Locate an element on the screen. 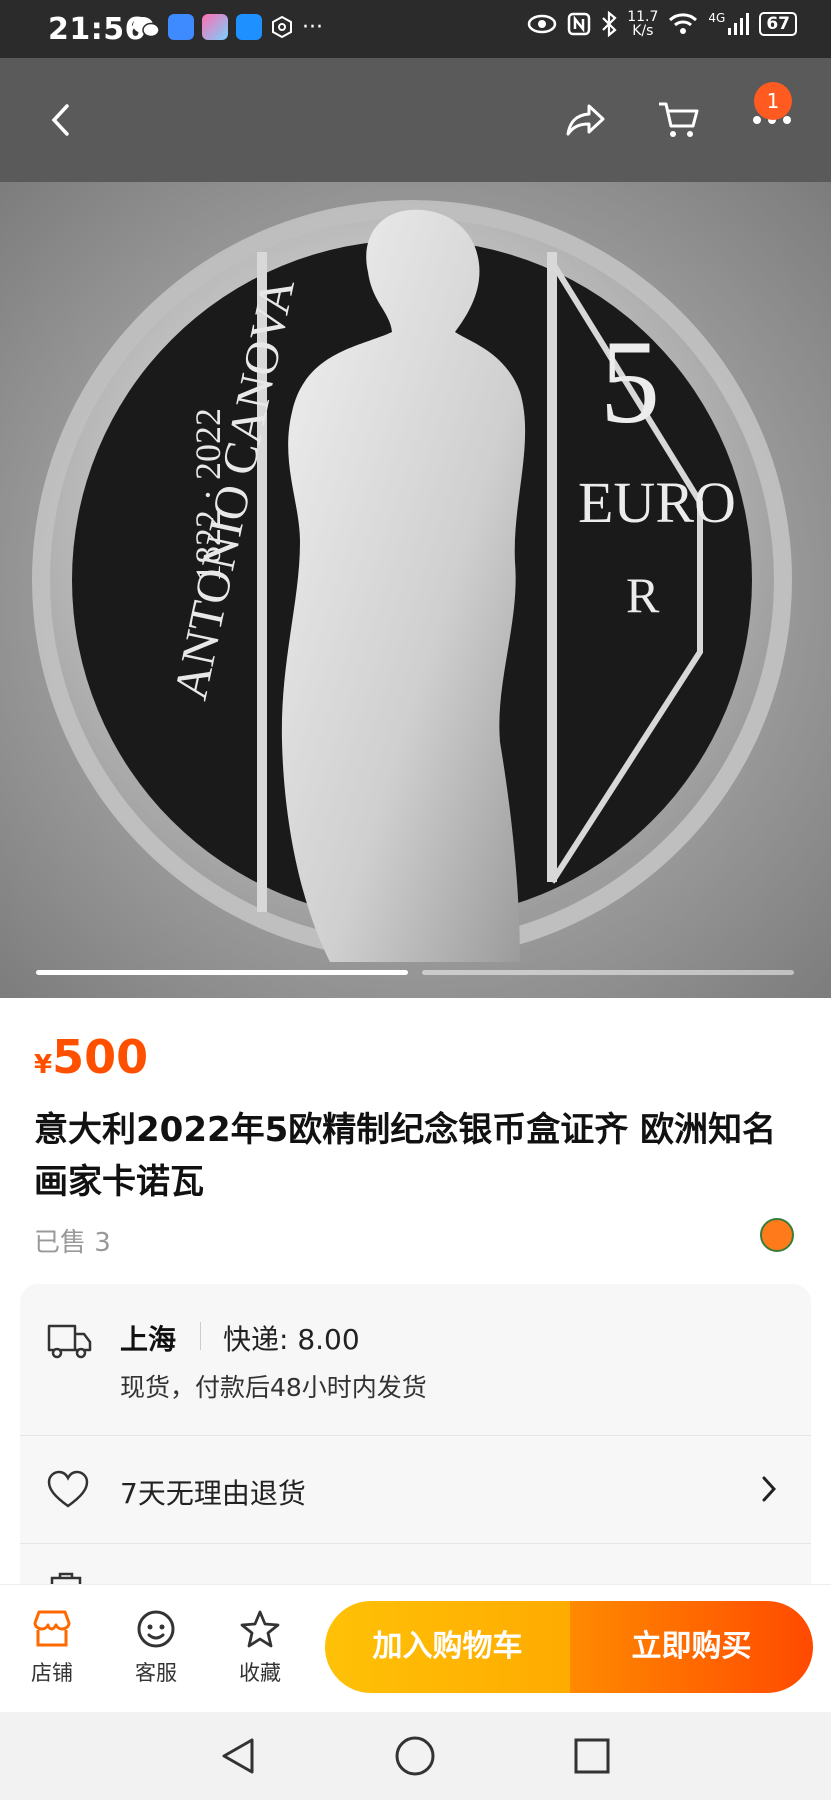  returns-policy: 7天无理由退货 is located at coordinates (213, 1493).